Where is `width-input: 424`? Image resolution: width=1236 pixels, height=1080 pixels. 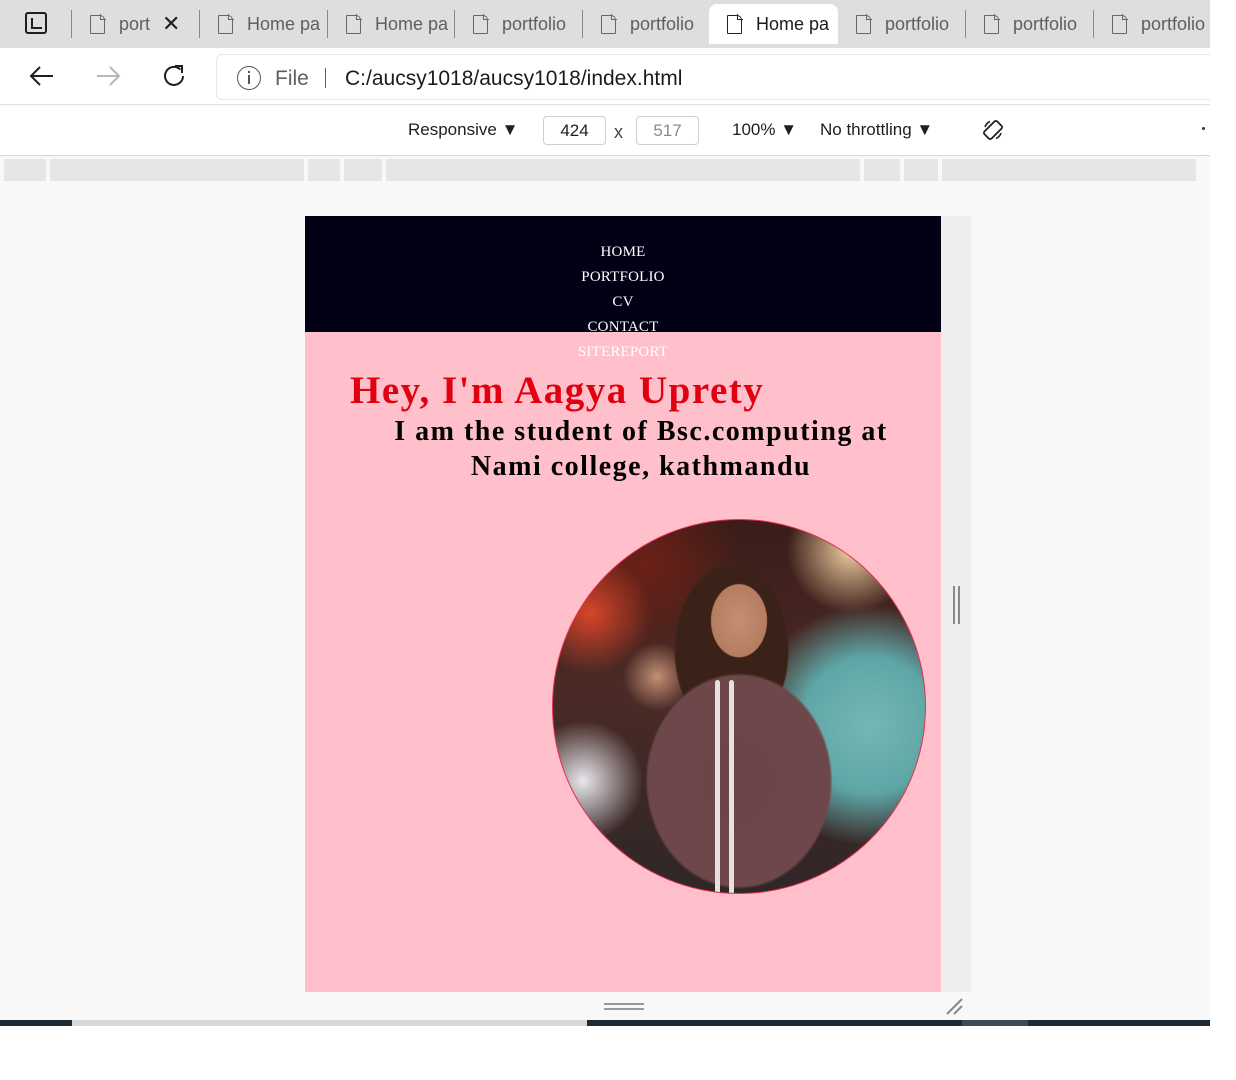
width-input: 424 is located at coordinates (574, 130).